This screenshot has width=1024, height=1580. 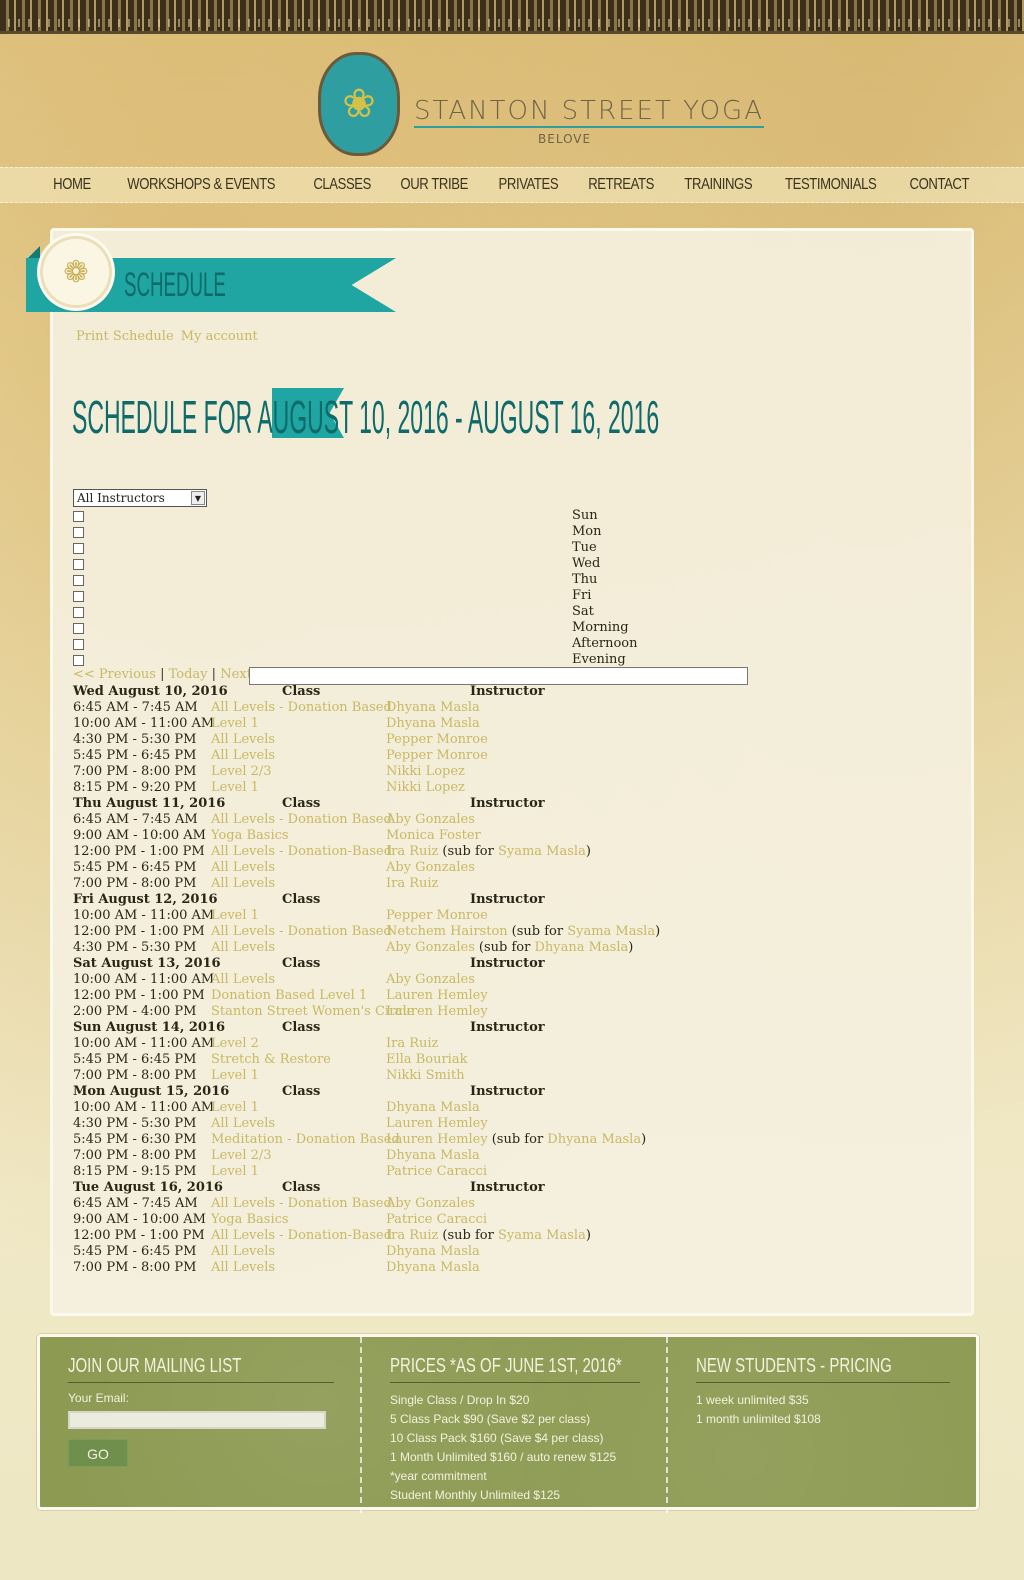 I want to click on class-time: 7:00 PM - 8:00 PM, so click(x=135, y=1075).